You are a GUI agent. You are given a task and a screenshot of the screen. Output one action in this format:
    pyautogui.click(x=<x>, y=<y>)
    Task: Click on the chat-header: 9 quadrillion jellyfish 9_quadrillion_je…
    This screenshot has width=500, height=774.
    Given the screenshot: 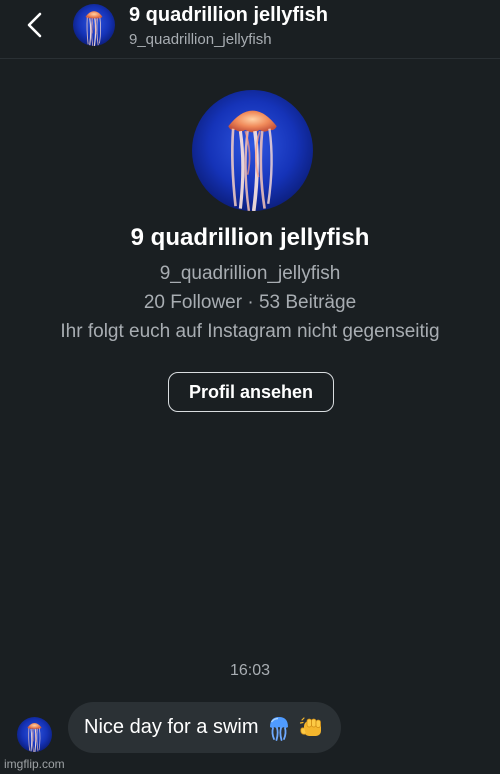 What is the action you would take?
    pyautogui.click(x=250, y=29)
    